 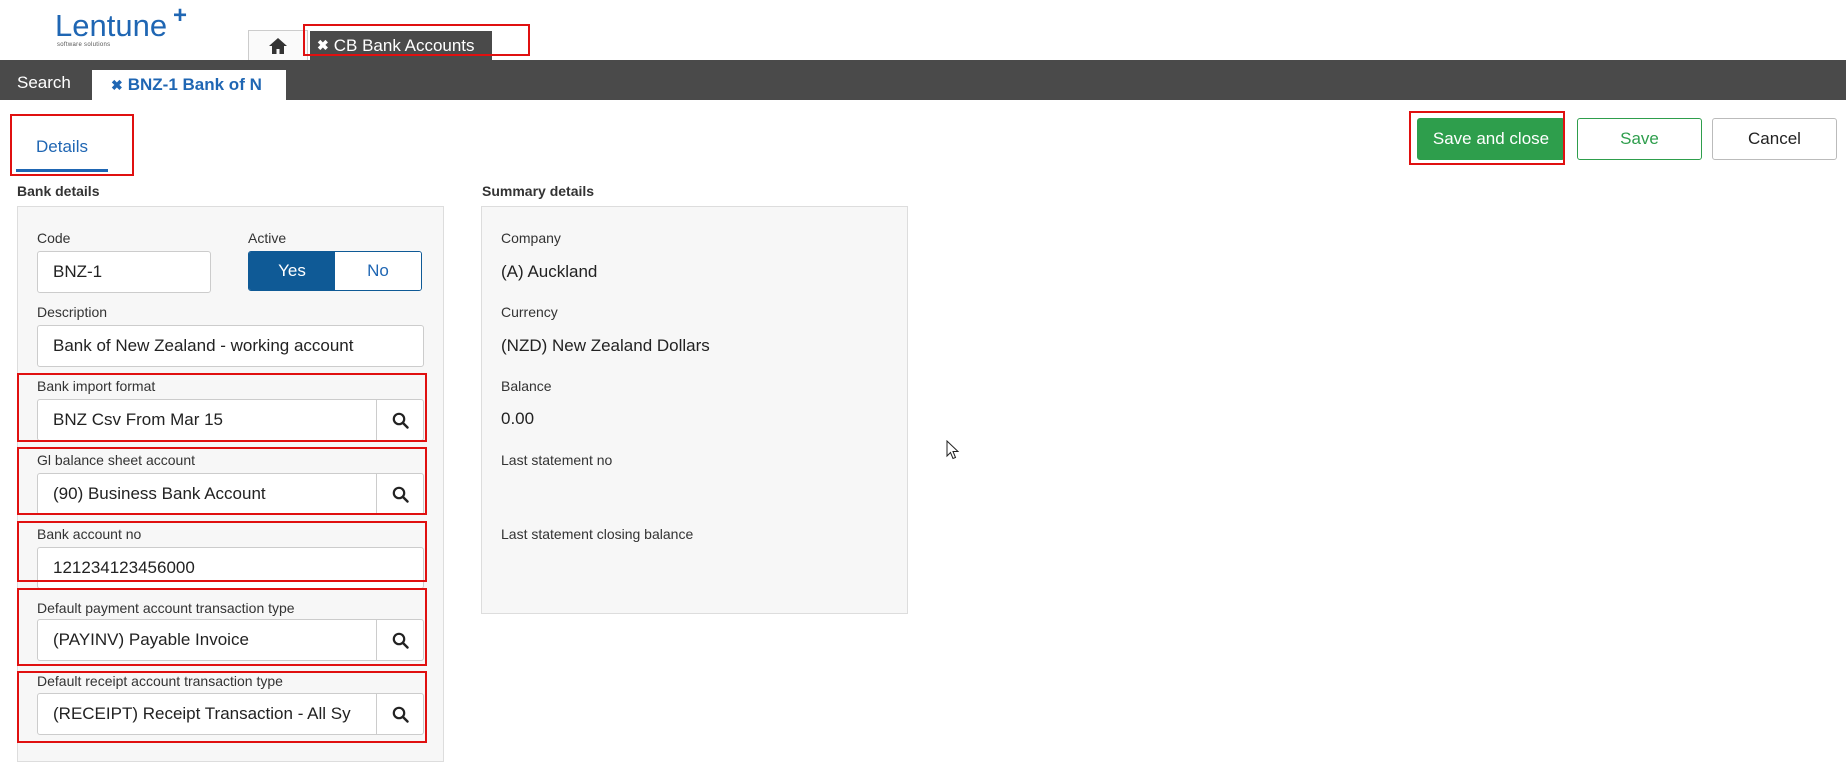 What do you see at coordinates (222, 481) in the screenshot?
I see `highlight-gl-account` at bounding box center [222, 481].